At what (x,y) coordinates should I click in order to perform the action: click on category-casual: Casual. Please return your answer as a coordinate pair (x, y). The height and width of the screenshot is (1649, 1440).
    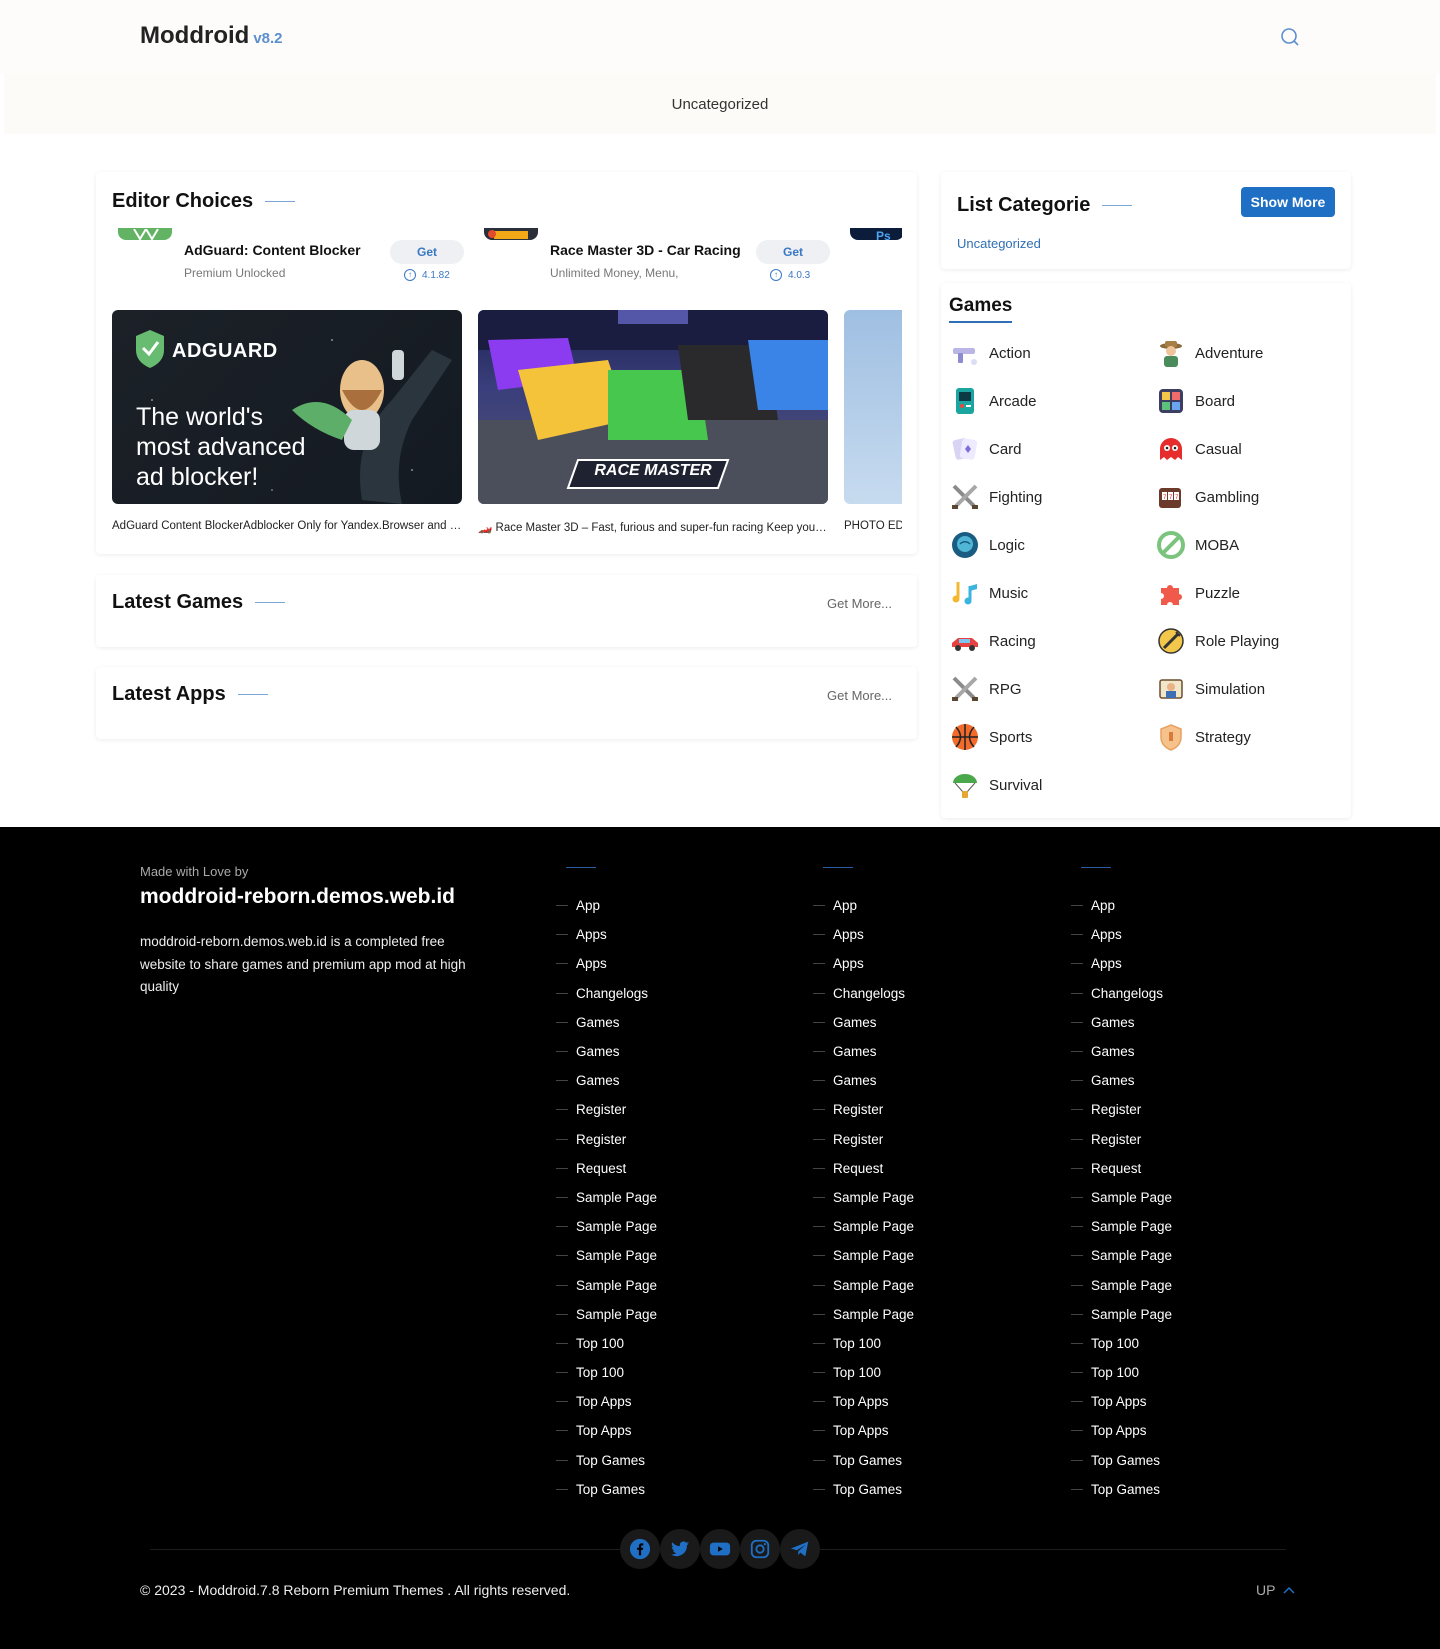
    Looking at the image, I should click on (1198, 449).